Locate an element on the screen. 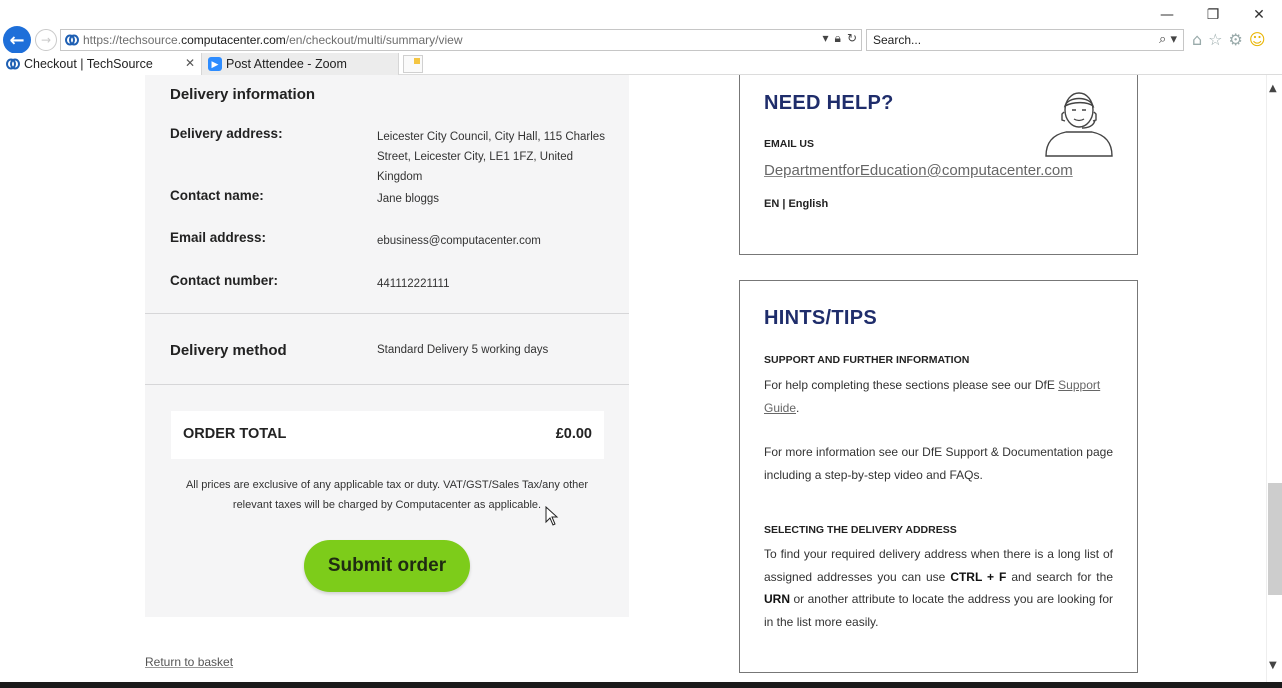 This screenshot has width=1282, height=688. help-heading: NEED HELP? is located at coordinates (829, 103).